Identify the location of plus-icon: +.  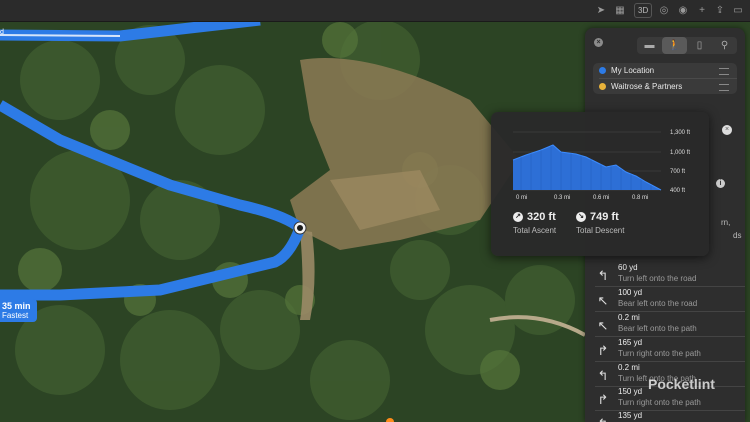
(702, 10).